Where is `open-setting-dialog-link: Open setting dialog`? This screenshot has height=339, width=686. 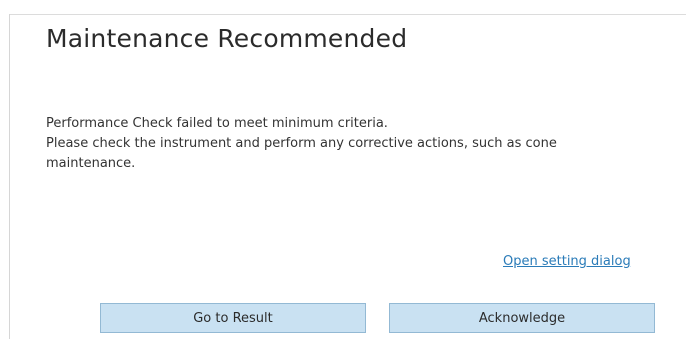 open-setting-dialog-link: Open setting dialog is located at coordinates (567, 261).